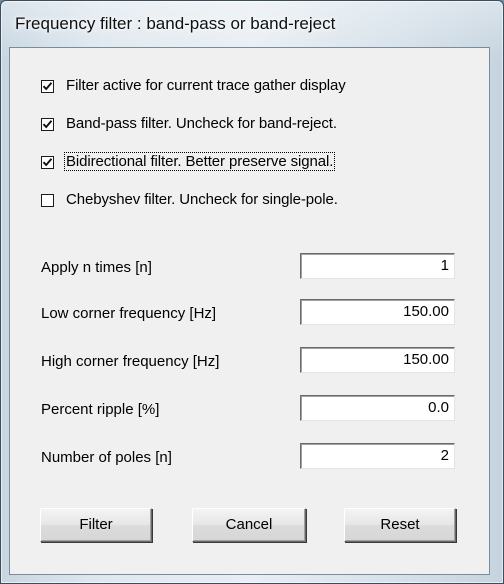 The height and width of the screenshot is (584, 504). Describe the element at coordinates (96, 525) in the screenshot. I see `filter-button: Filter` at that location.